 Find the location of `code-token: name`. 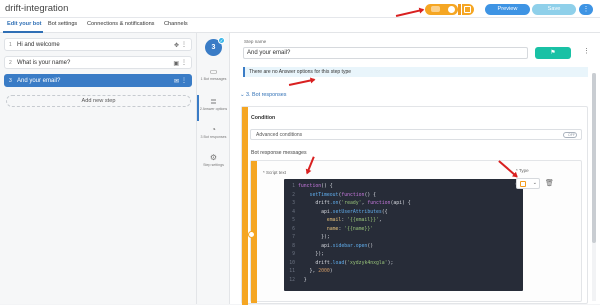

code-token: name is located at coordinates (318, 229).